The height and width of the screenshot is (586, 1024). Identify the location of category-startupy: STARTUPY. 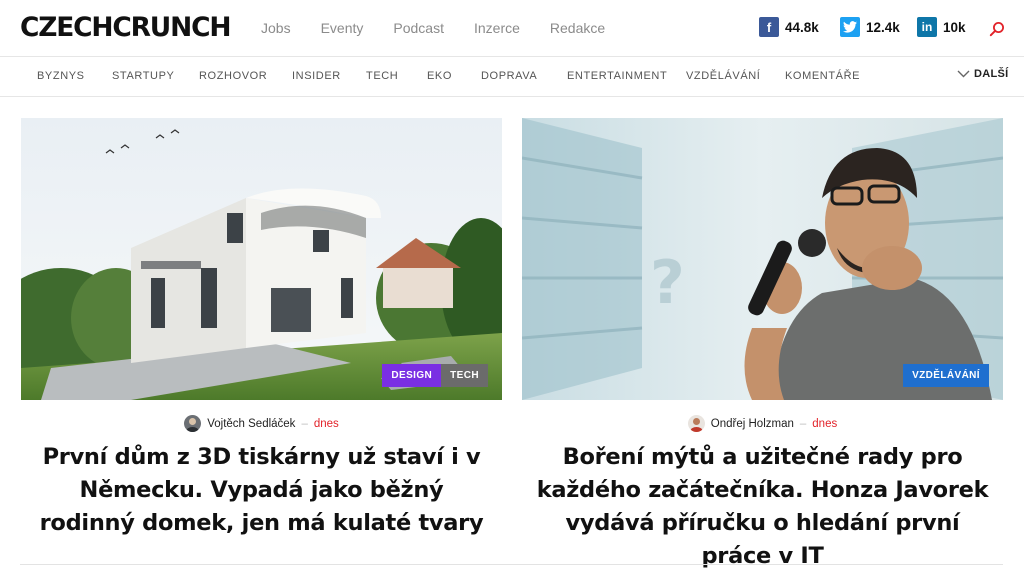
(143, 76).